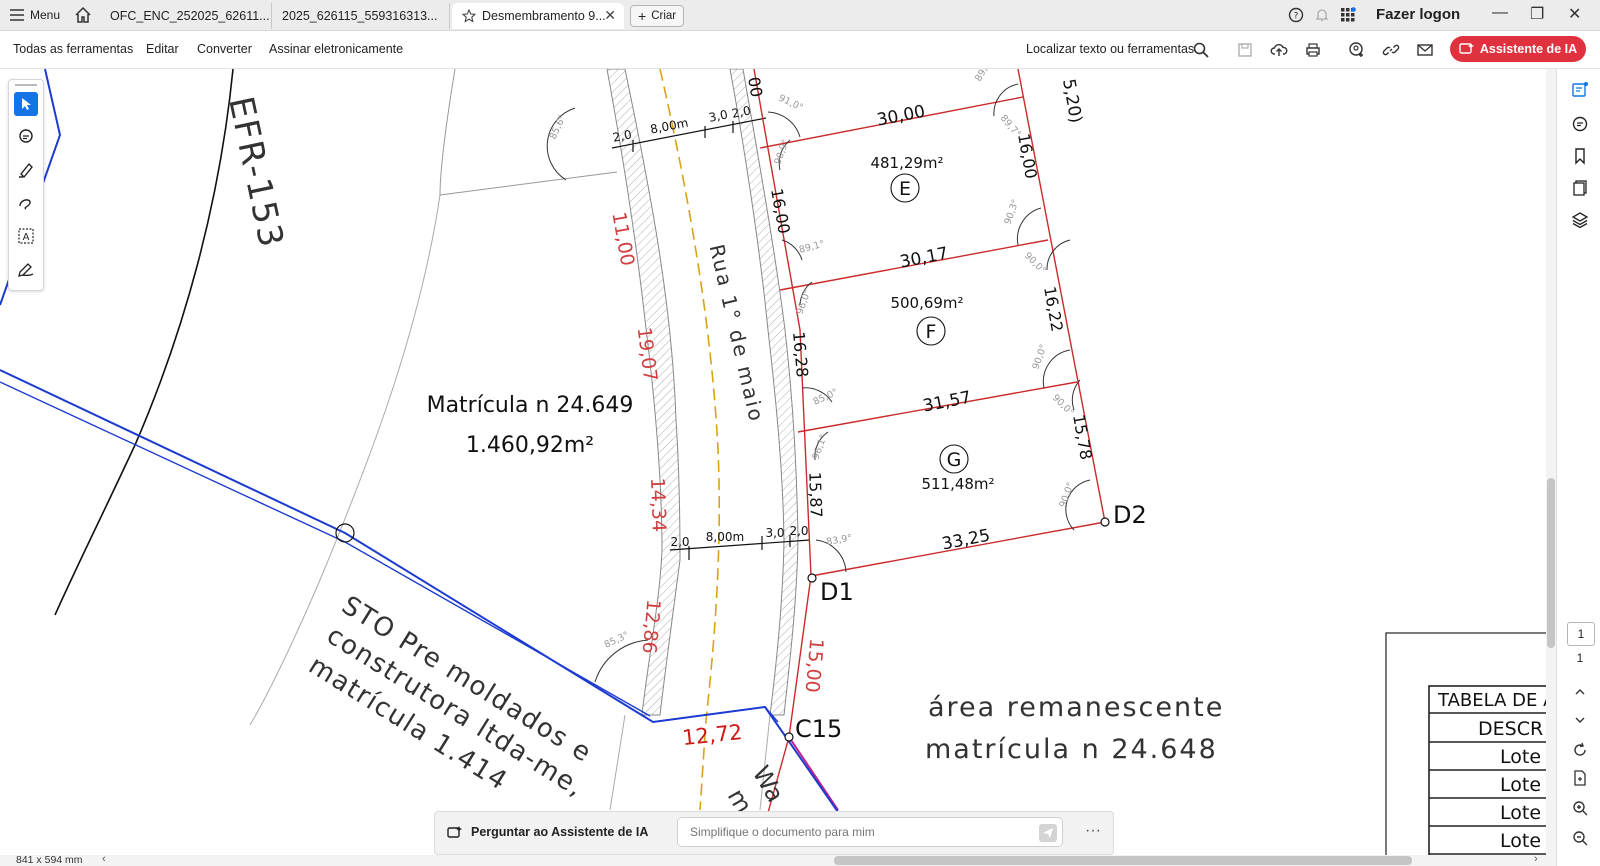 The height and width of the screenshot is (866, 1600). I want to click on right-panel-rail: 1 1, so click(1578, 467).